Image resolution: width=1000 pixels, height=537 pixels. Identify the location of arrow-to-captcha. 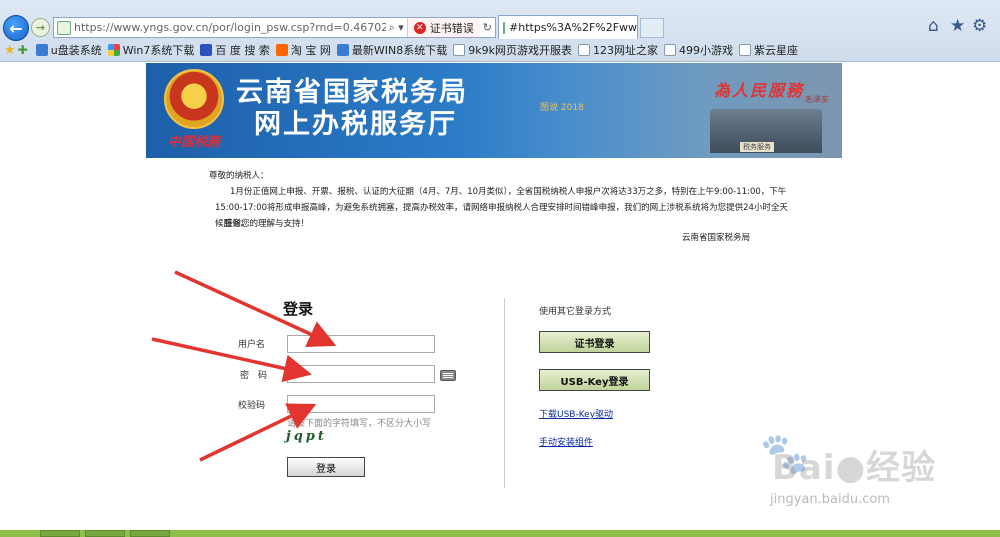
(258, 432).